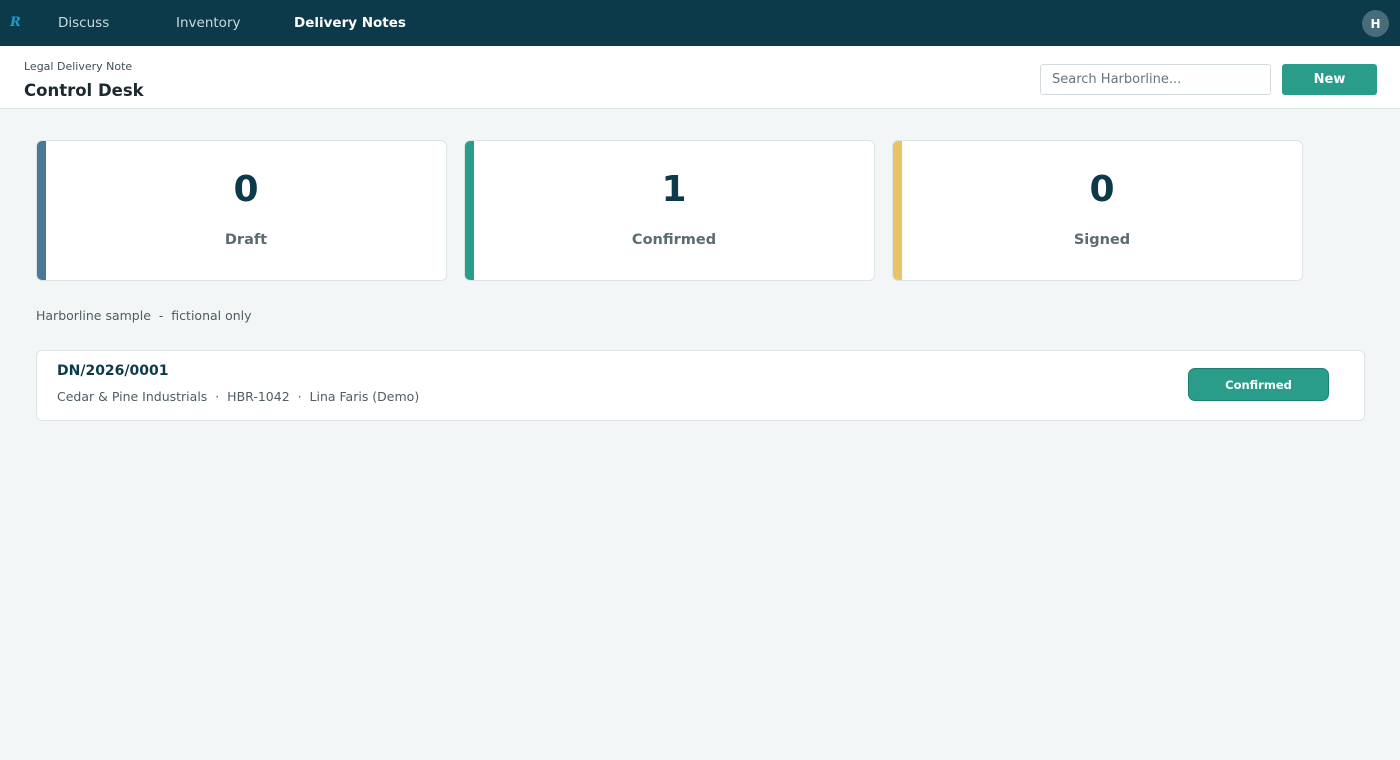 This screenshot has height=760, width=1400. I want to click on delivery-note-reference: DN/2026/0001, so click(113, 371).